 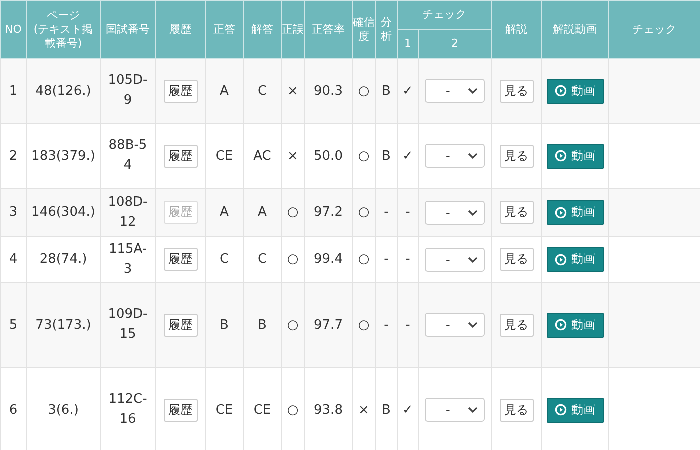 What do you see at coordinates (128, 156) in the screenshot?
I see `table-cell-text: 88B-54` at bounding box center [128, 156].